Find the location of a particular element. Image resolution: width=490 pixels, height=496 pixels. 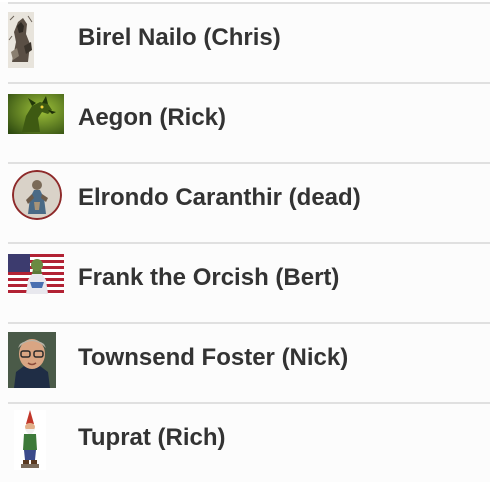

character-name: Townsend Foster (Nick) is located at coordinates (213, 357).